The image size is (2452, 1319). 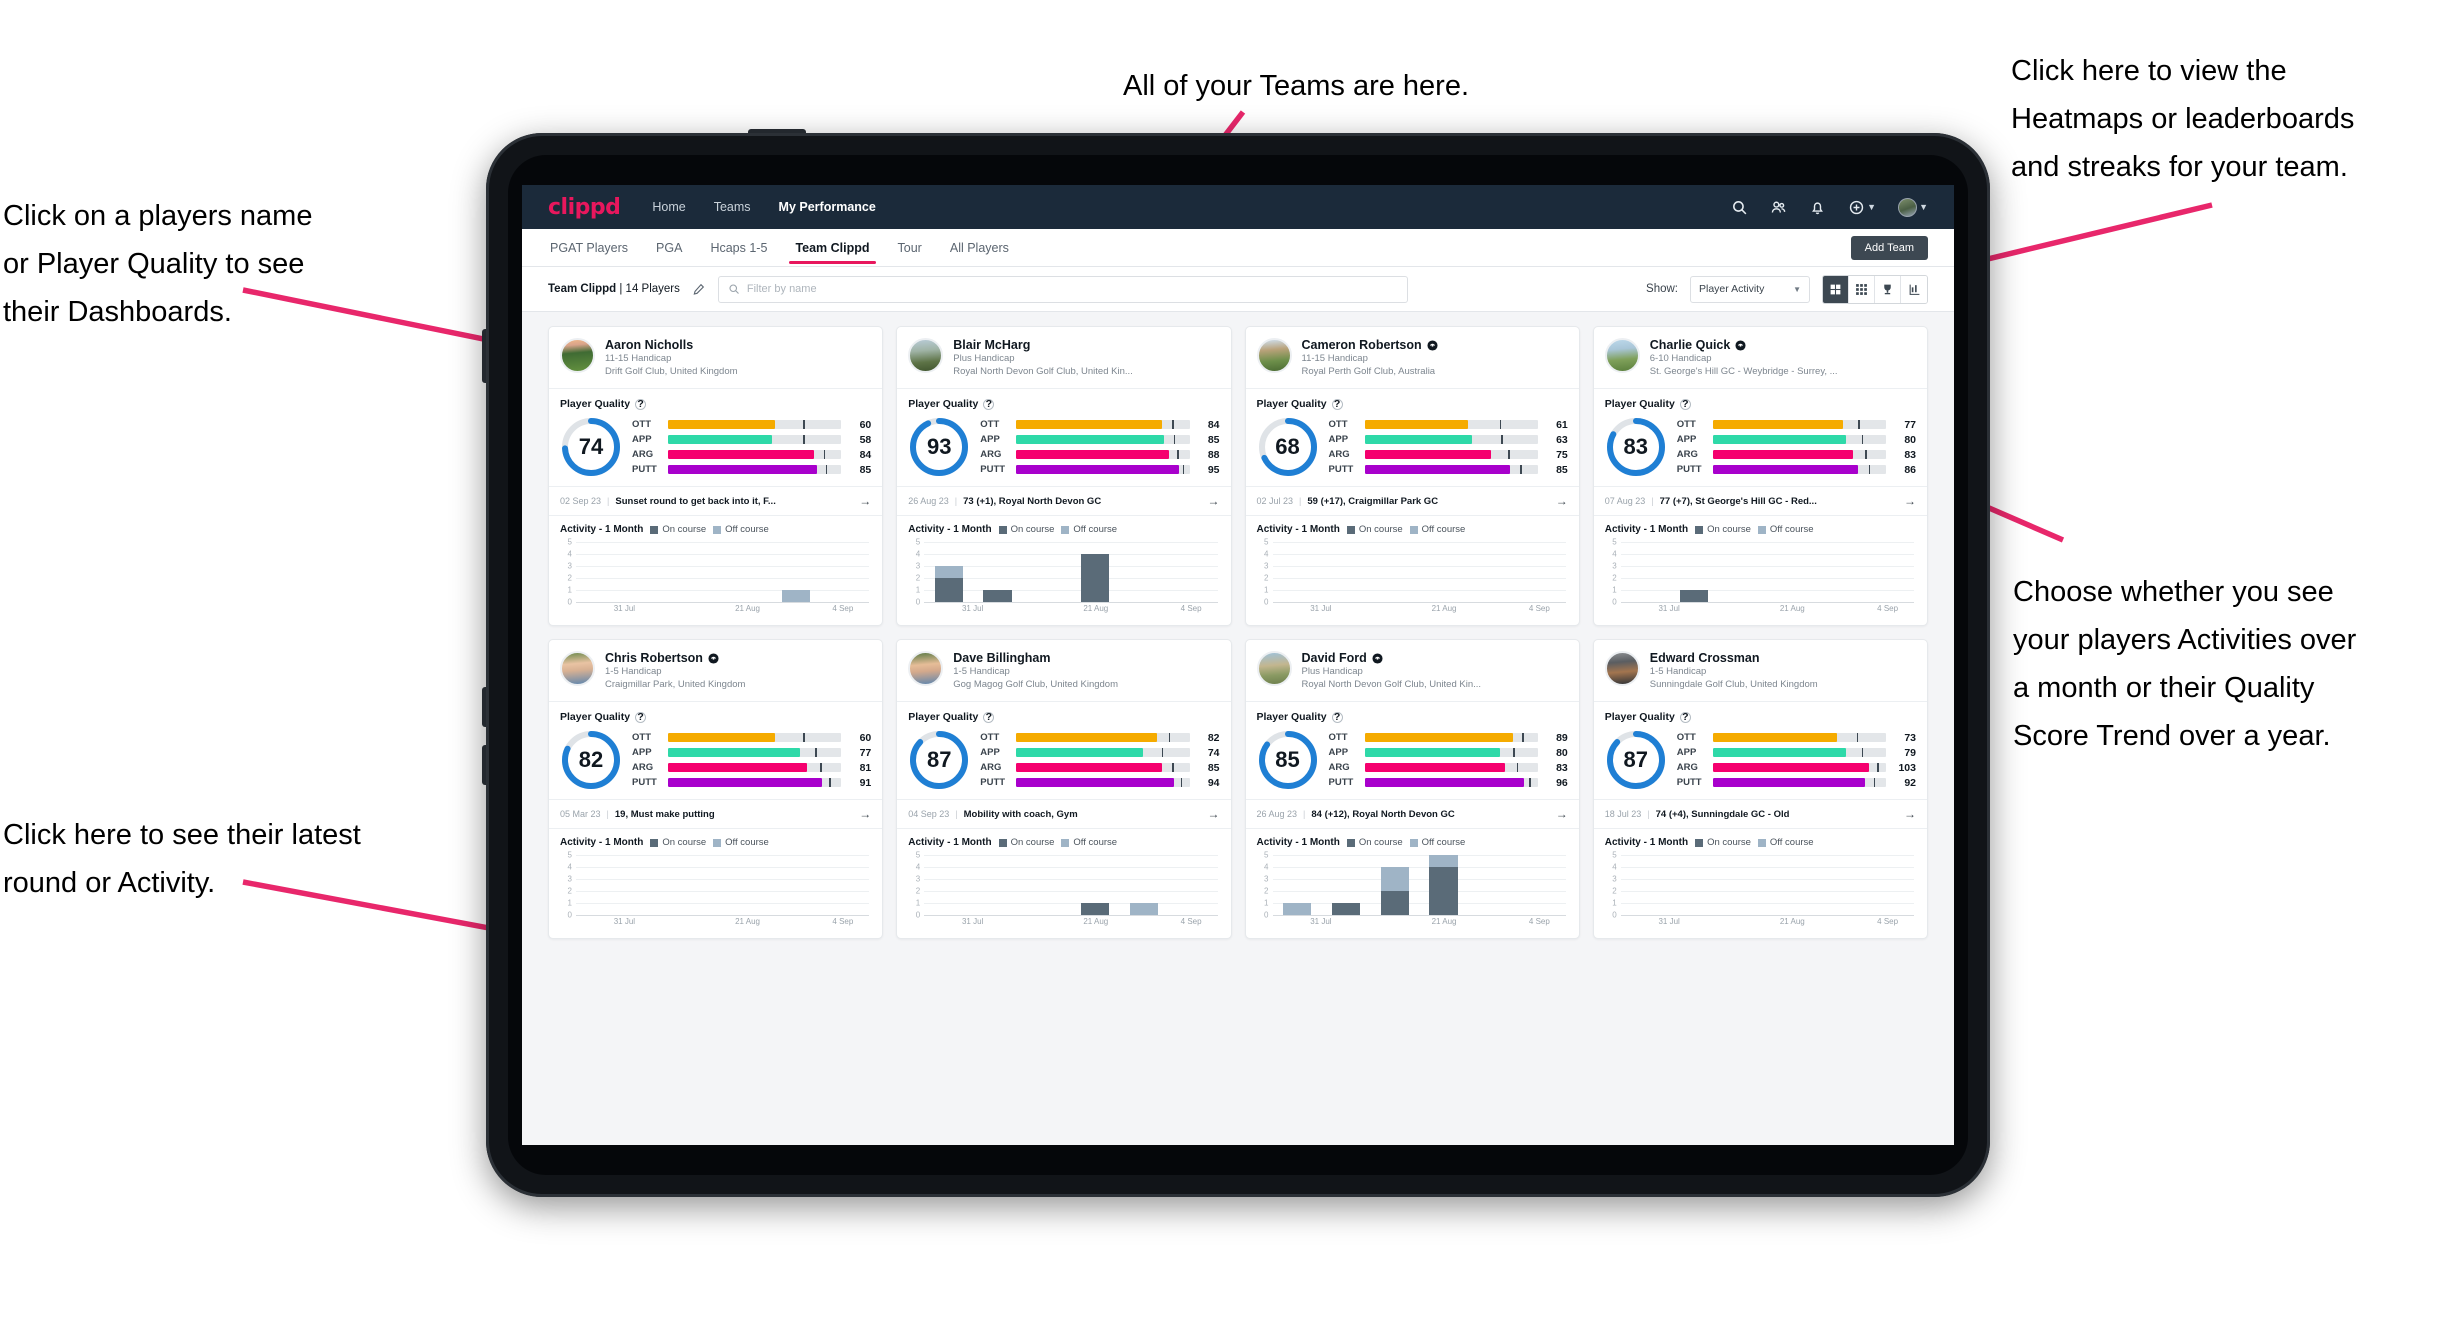 What do you see at coordinates (1334, 658) in the screenshot?
I see `player-name: David Ford` at bounding box center [1334, 658].